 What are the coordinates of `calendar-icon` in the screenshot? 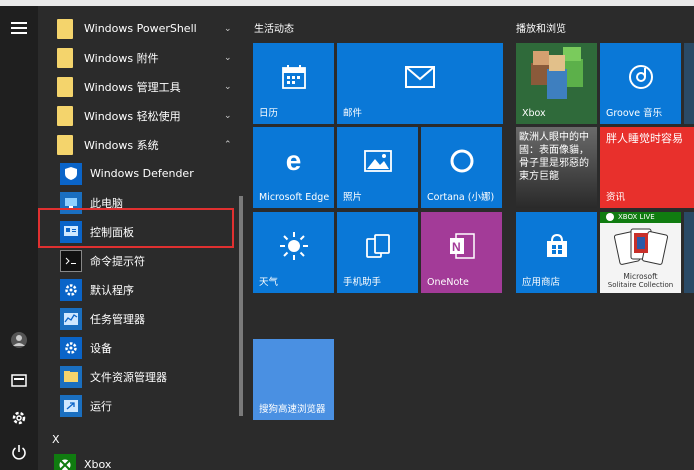 It's located at (294, 77).